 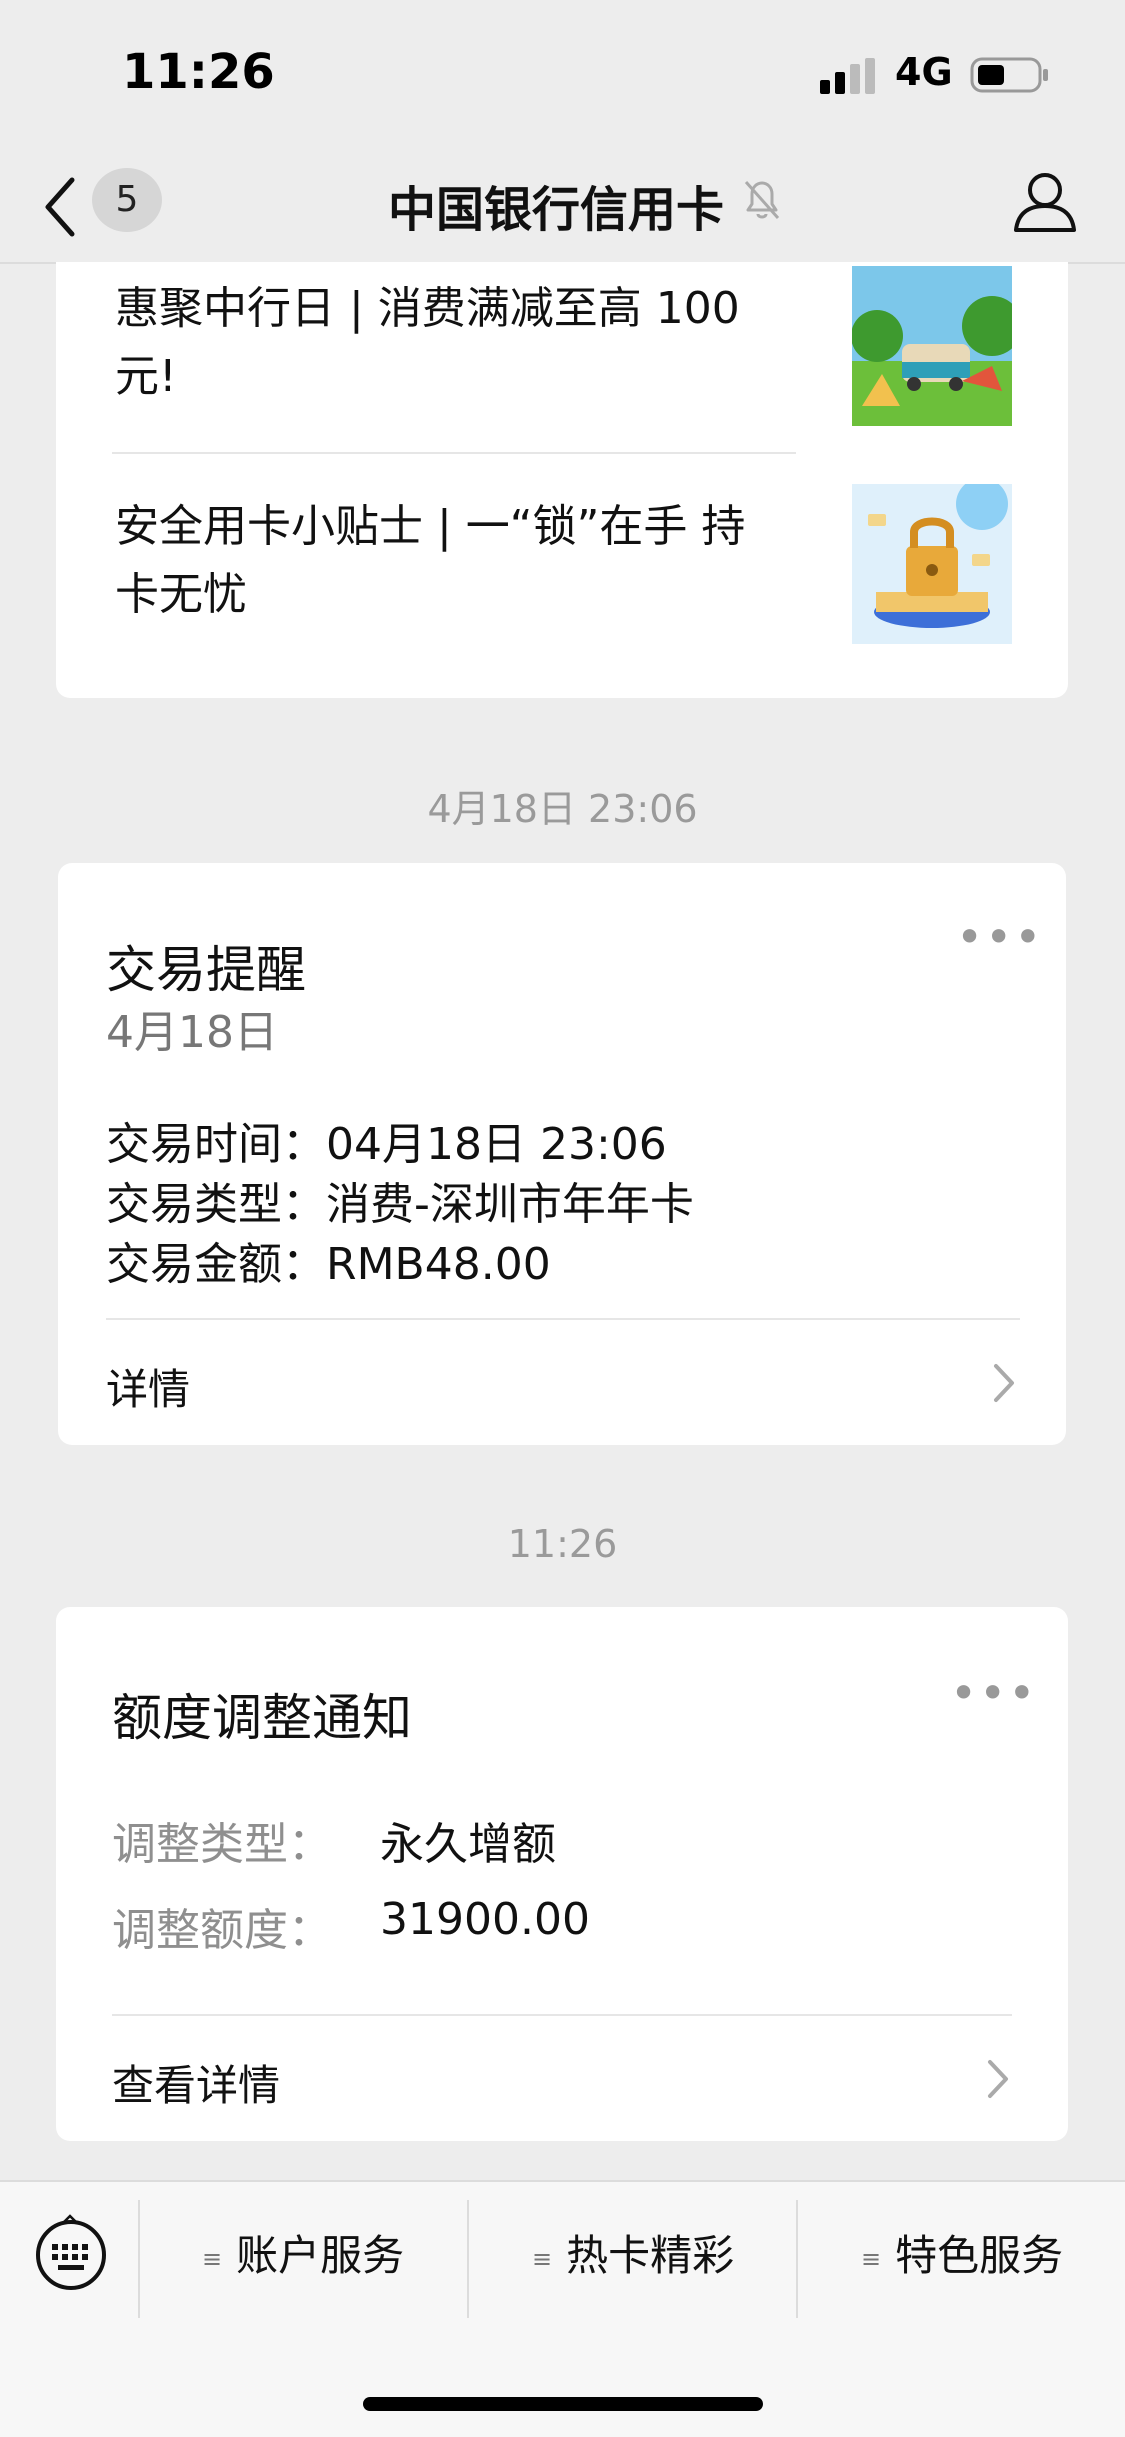 I want to click on menu-tab-hot-cards: ≡ 热卡精彩, so click(x=633, y=2252).